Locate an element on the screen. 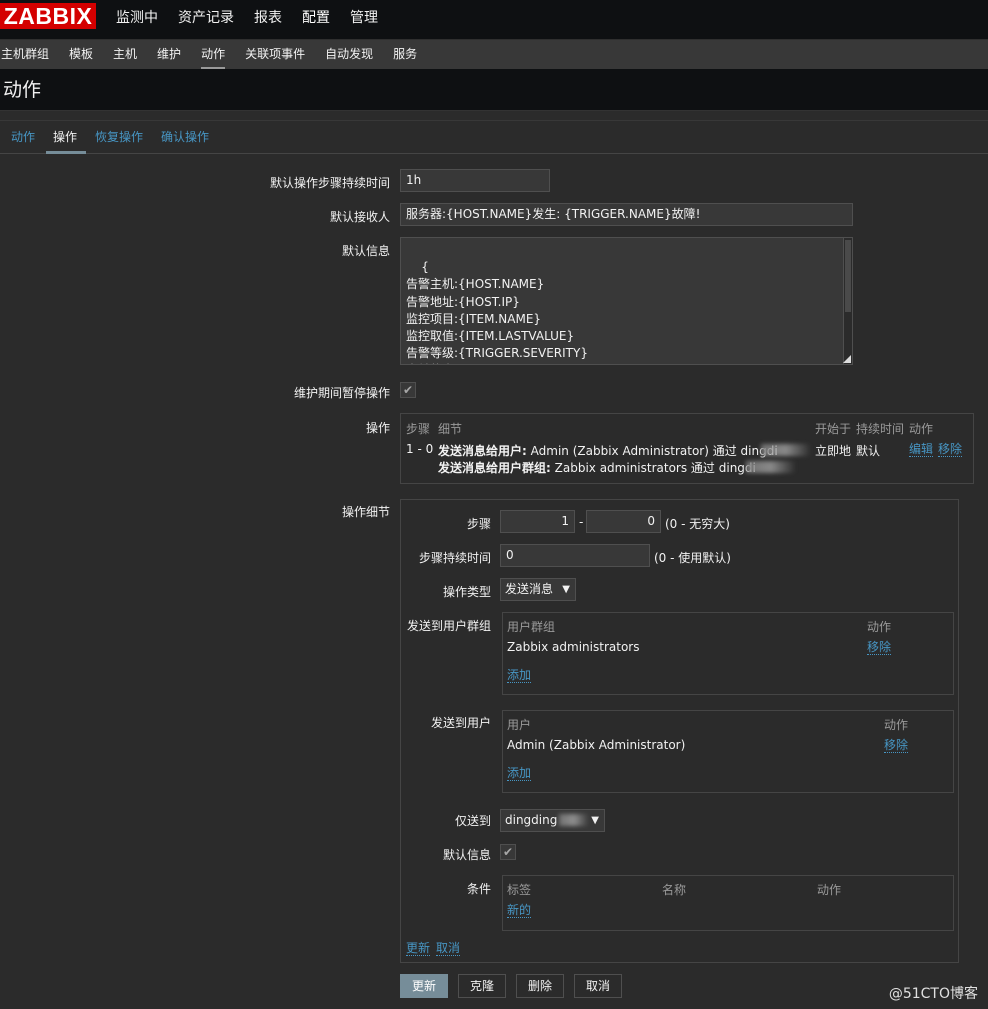 Image resolution: width=988 pixels, height=1009 pixels. submenu-event-correlation: 关联项事件 is located at coordinates (275, 55).